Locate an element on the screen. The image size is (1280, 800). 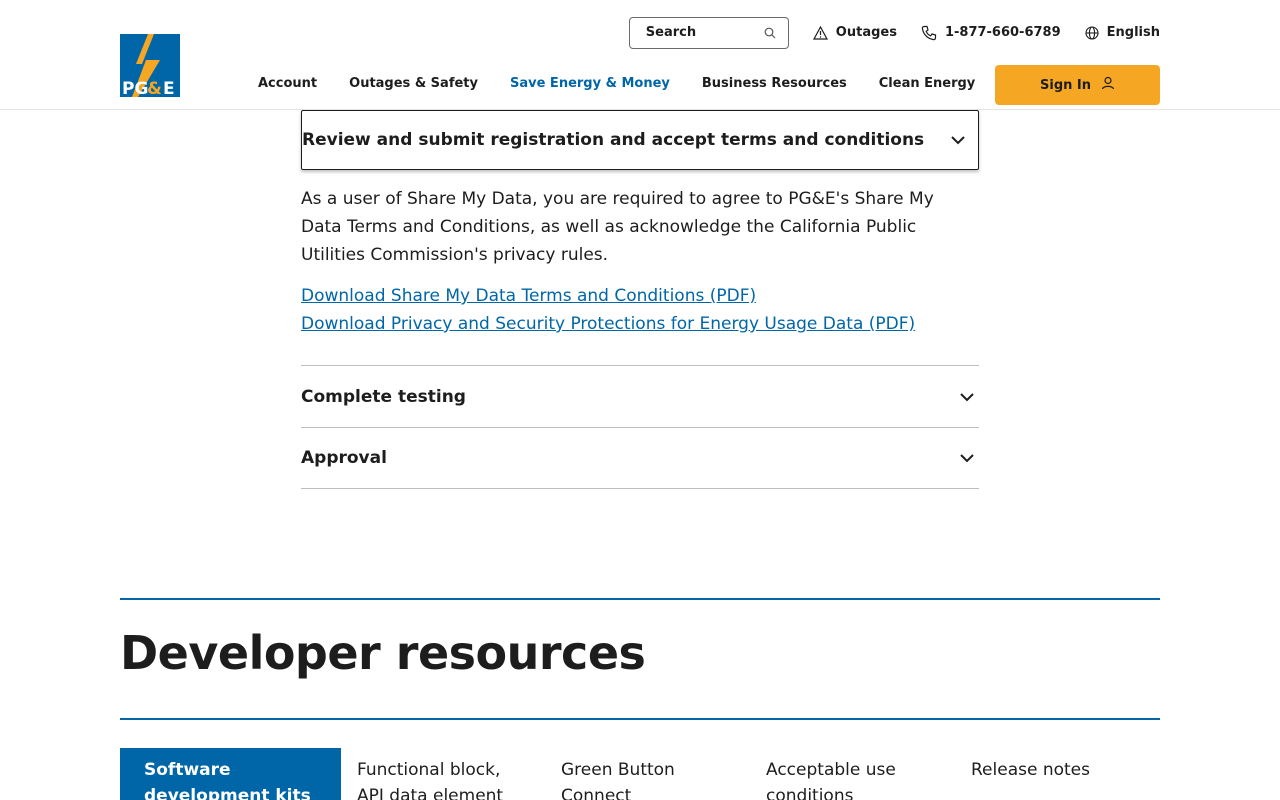
tab-release-notes: Release notes is located at coordinates (1046, 770).